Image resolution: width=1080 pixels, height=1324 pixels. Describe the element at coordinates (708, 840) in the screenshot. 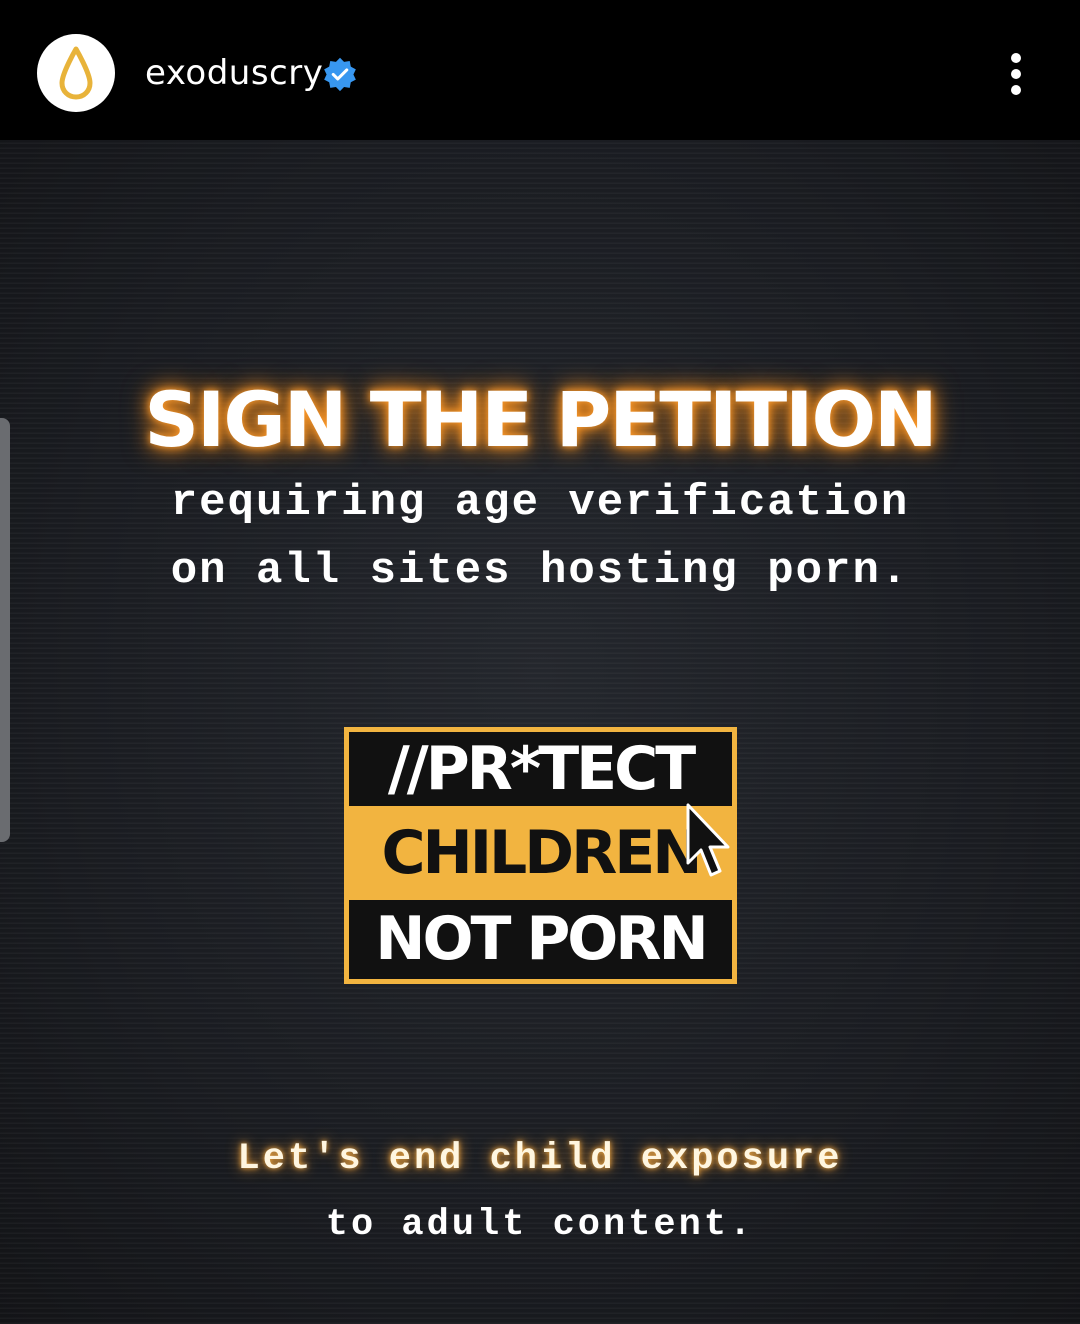

I see `mouse-pointer-icon` at that location.